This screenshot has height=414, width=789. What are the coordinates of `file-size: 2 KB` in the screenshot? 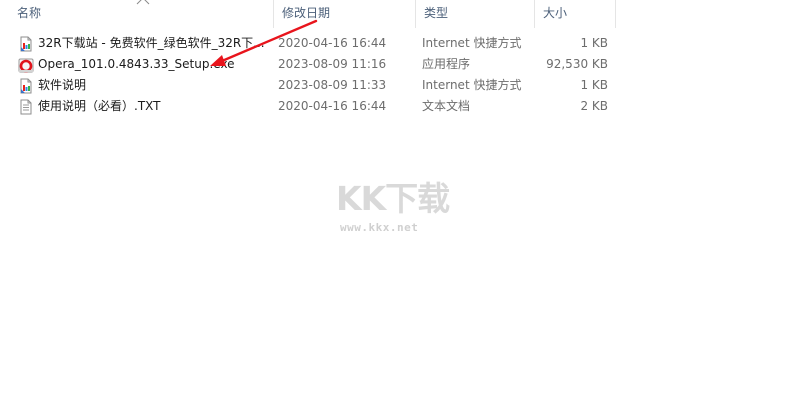 It's located at (594, 106).